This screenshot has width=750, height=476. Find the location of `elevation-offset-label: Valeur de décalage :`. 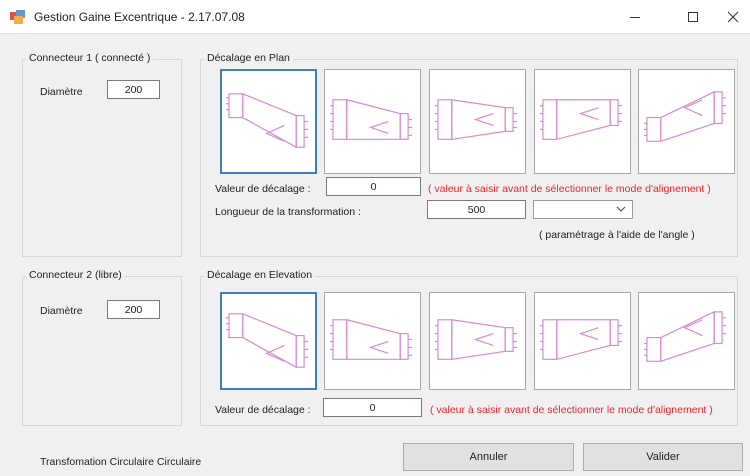

elevation-offset-label: Valeur de décalage : is located at coordinates (263, 410).